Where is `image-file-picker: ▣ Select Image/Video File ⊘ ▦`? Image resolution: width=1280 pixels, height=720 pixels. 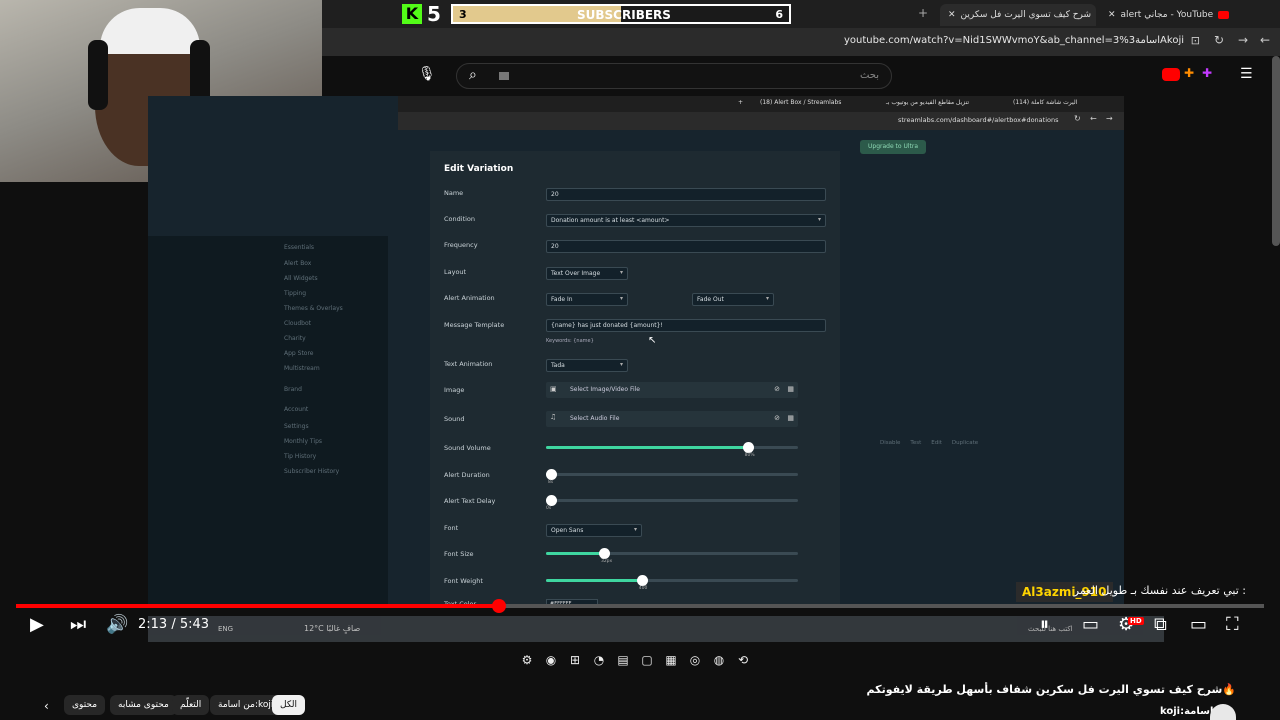 image-file-picker: ▣ Select Image/Video File ⊘ ▦ is located at coordinates (672, 390).